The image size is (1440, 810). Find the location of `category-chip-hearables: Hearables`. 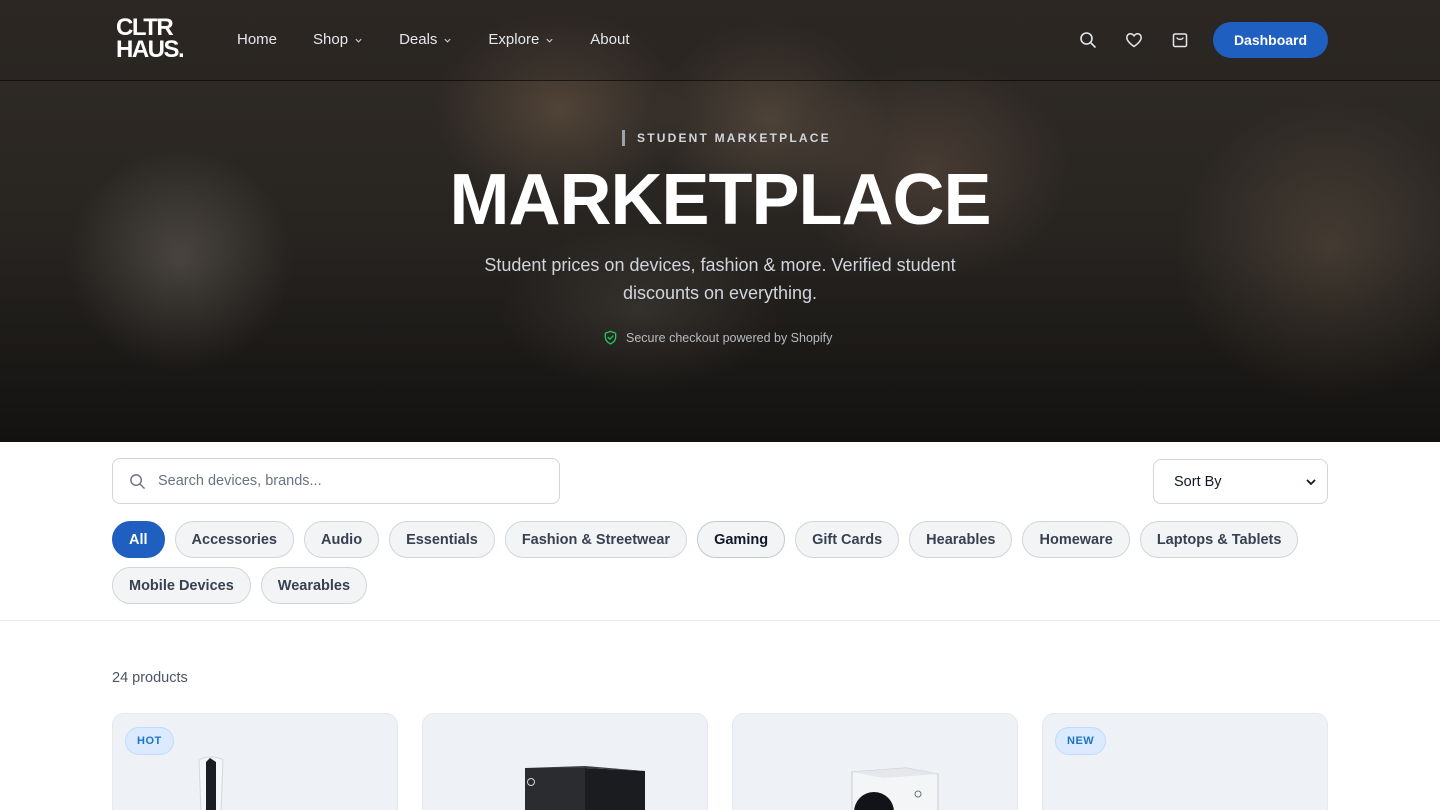

category-chip-hearables: Hearables is located at coordinates (961, 539).